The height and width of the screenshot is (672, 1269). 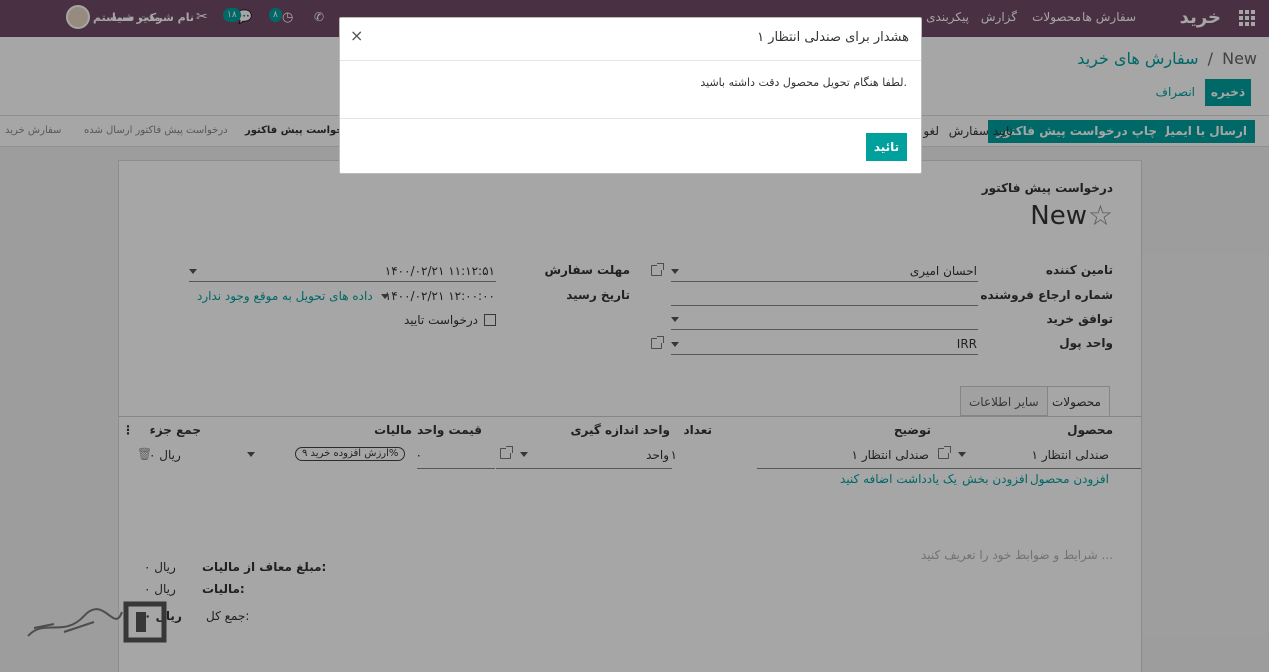 I want to click on ok-button: تائید, so click(x=886, y=147).